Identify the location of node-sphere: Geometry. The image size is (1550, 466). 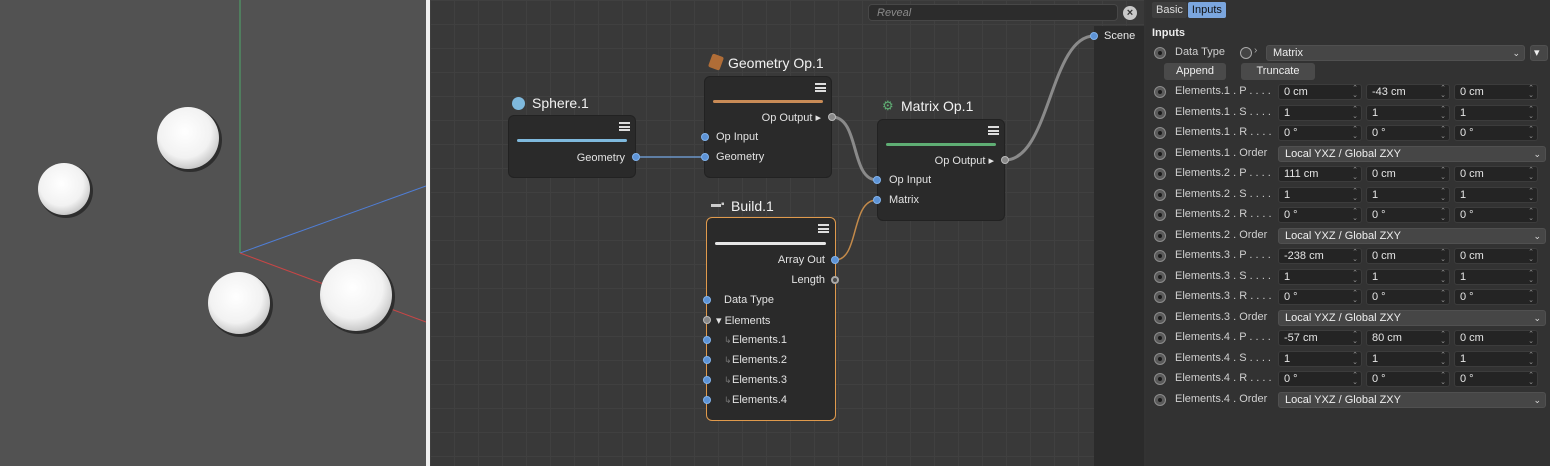
(572, 146).